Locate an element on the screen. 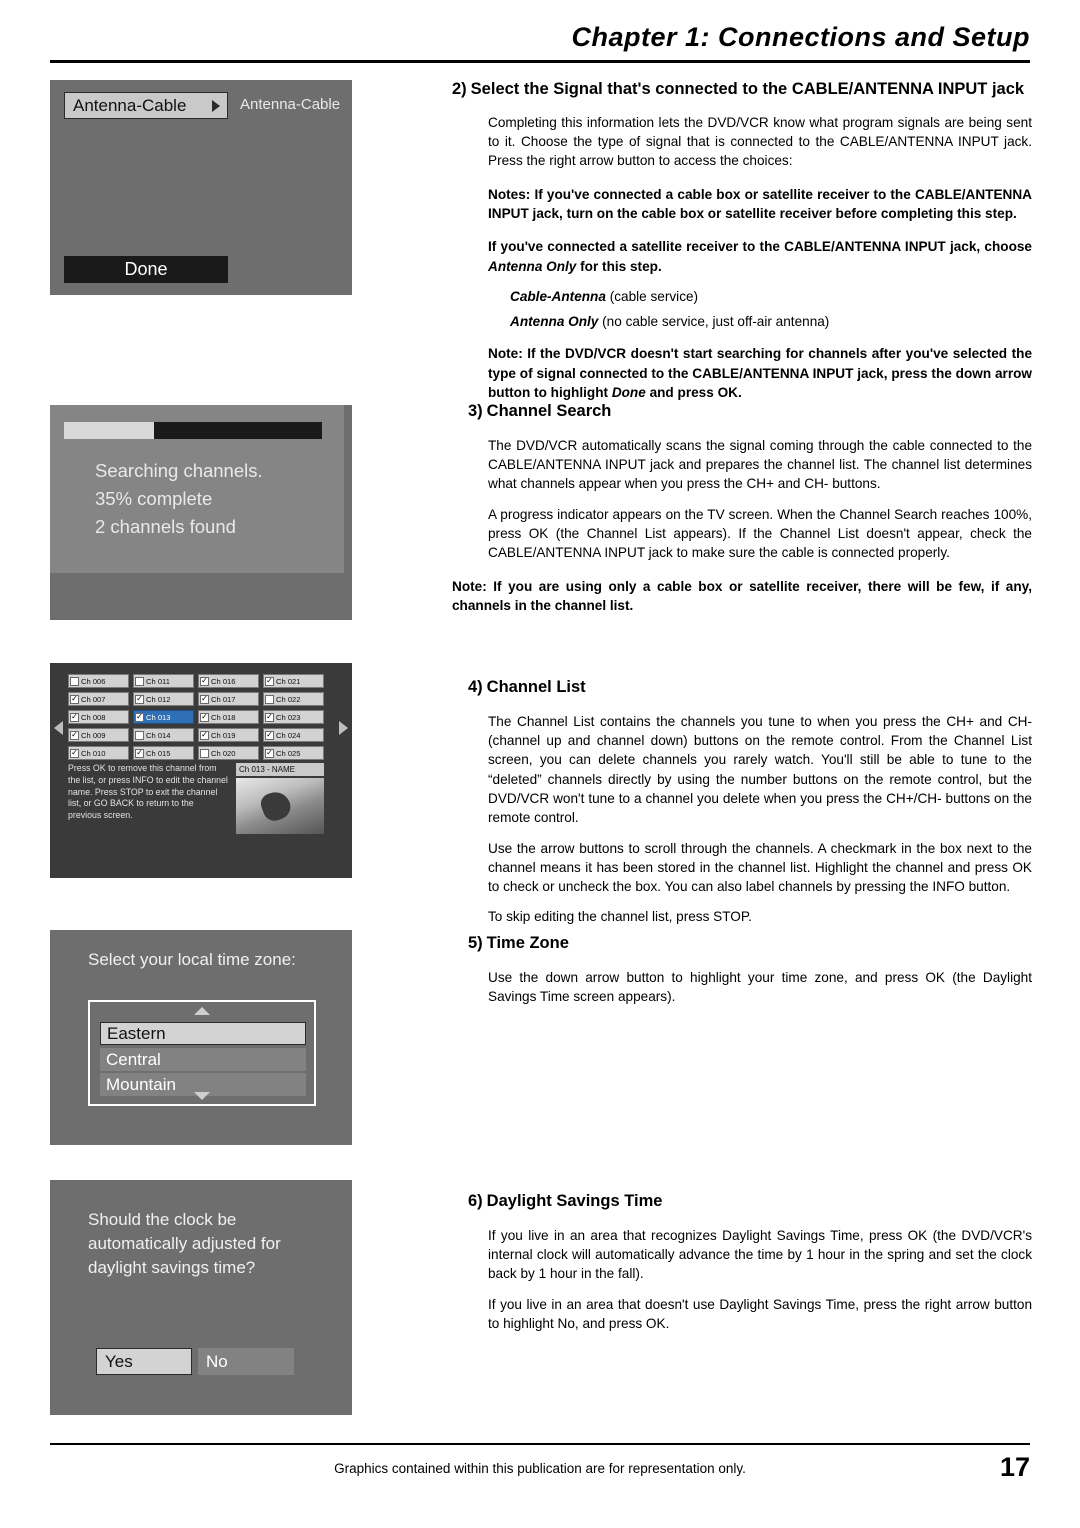 The height and width of the screenshot is (1528, 1080). chevron-right-icon is located at coordinates (216, 105).